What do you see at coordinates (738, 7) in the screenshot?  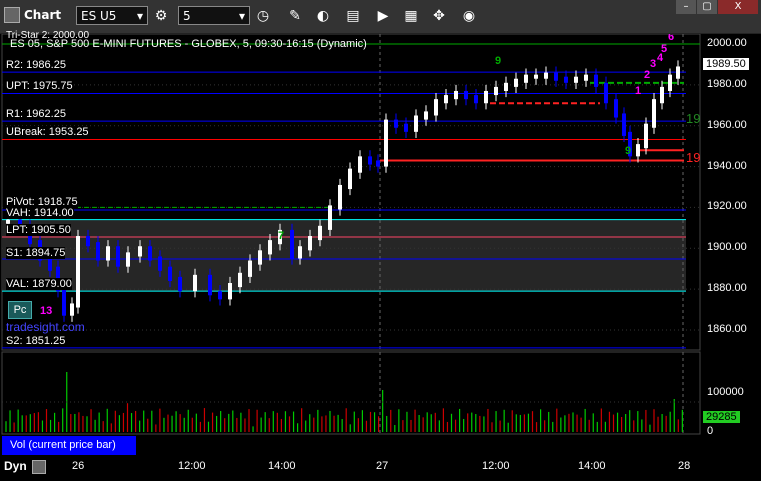 I see `close-button: X` at bounding box center [738, 7].